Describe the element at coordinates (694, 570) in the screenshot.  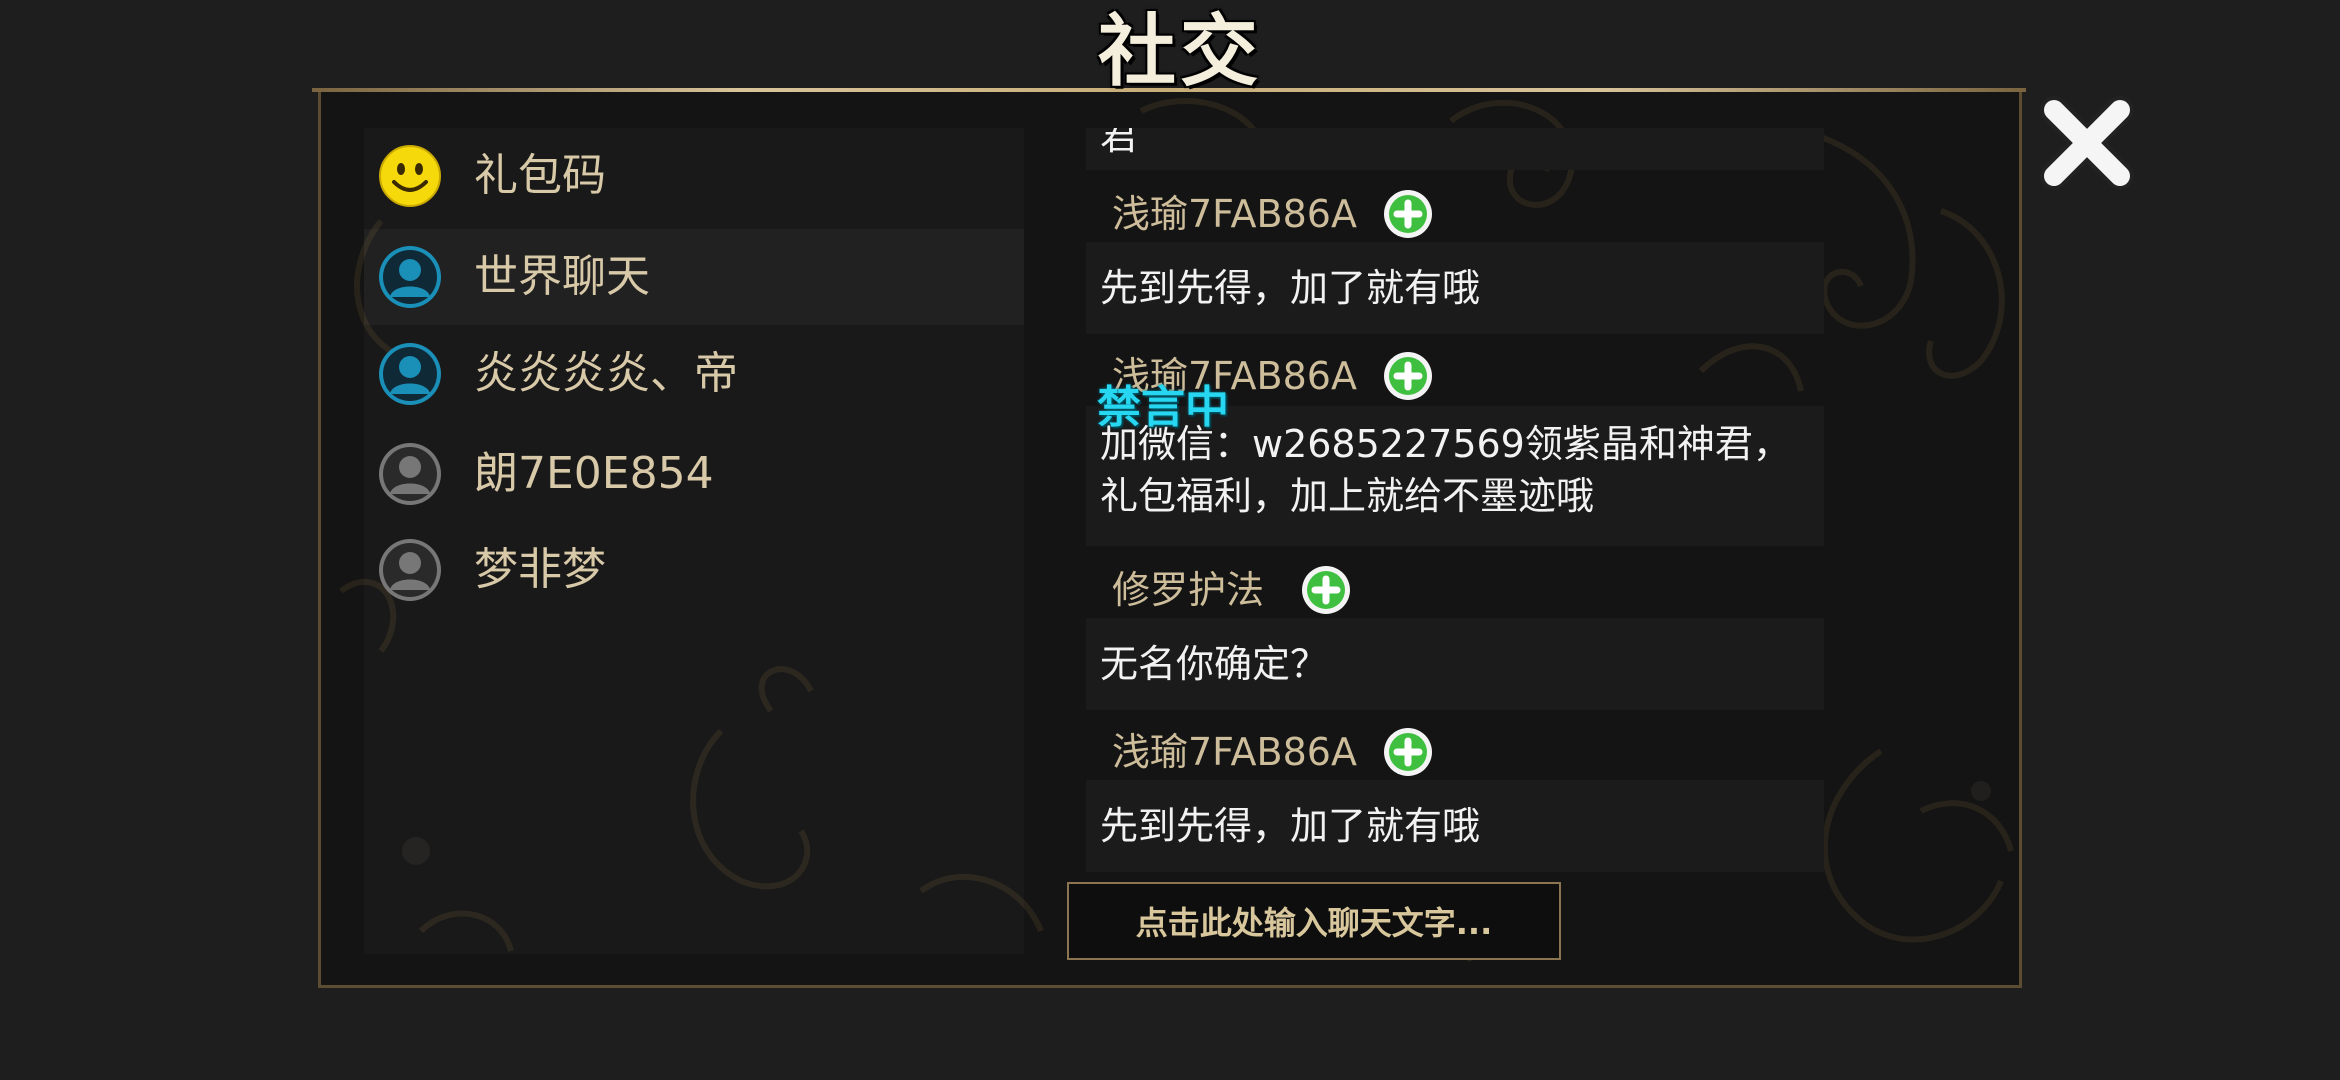
I see `contact-item-meng: 梦非梦` at that location.